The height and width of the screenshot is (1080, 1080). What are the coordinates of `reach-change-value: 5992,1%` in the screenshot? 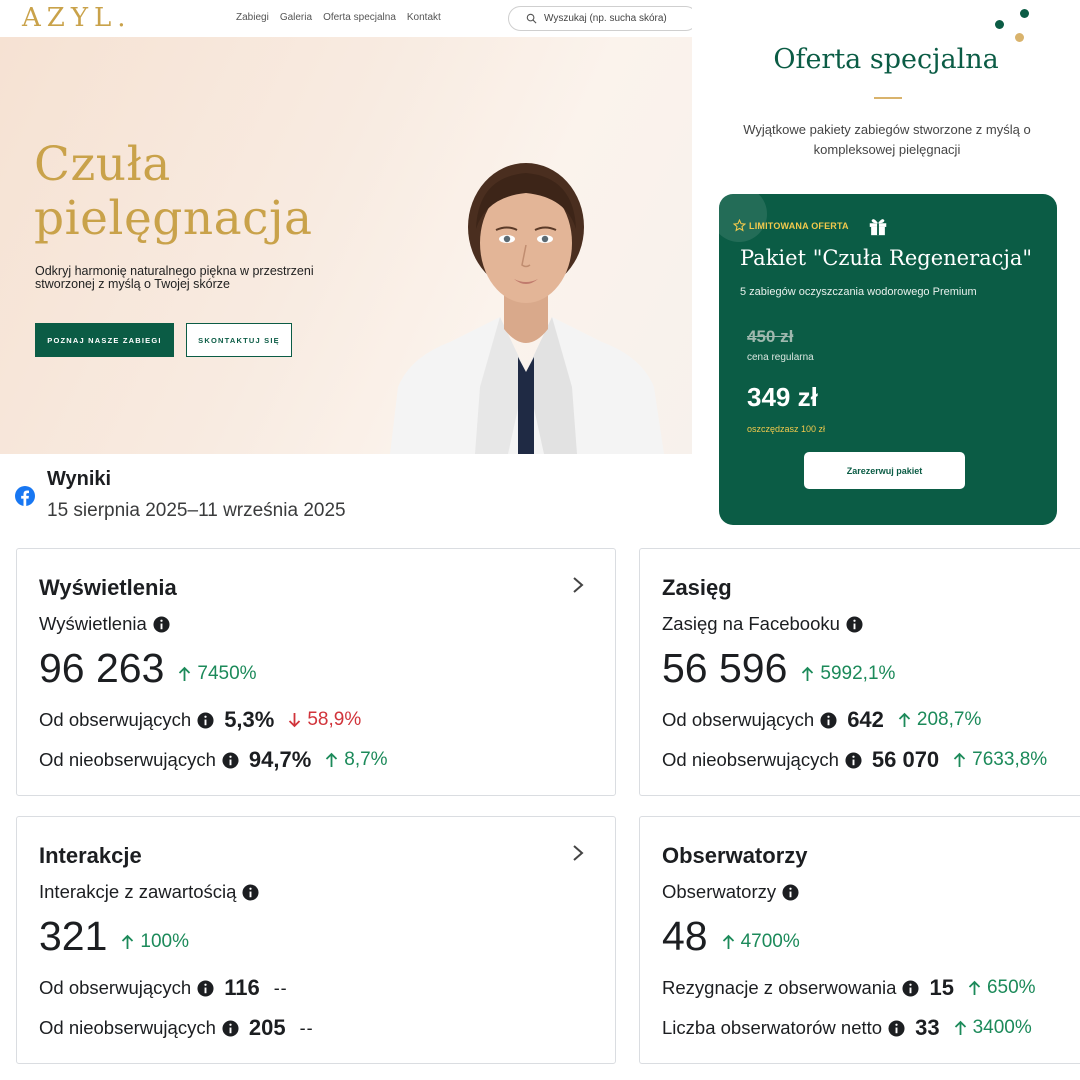 It's located at (858, 673).